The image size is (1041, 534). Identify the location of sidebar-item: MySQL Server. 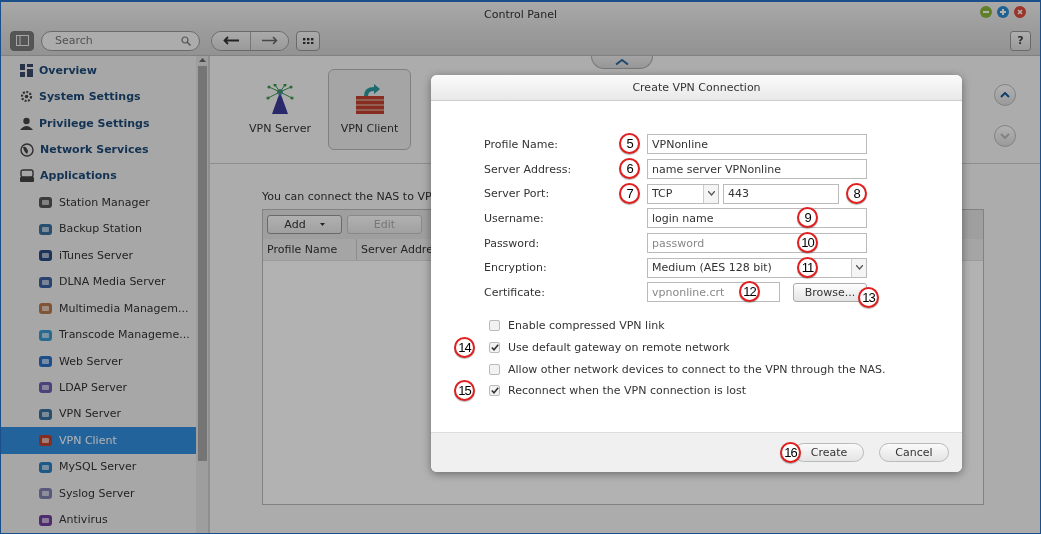
(98, 466).